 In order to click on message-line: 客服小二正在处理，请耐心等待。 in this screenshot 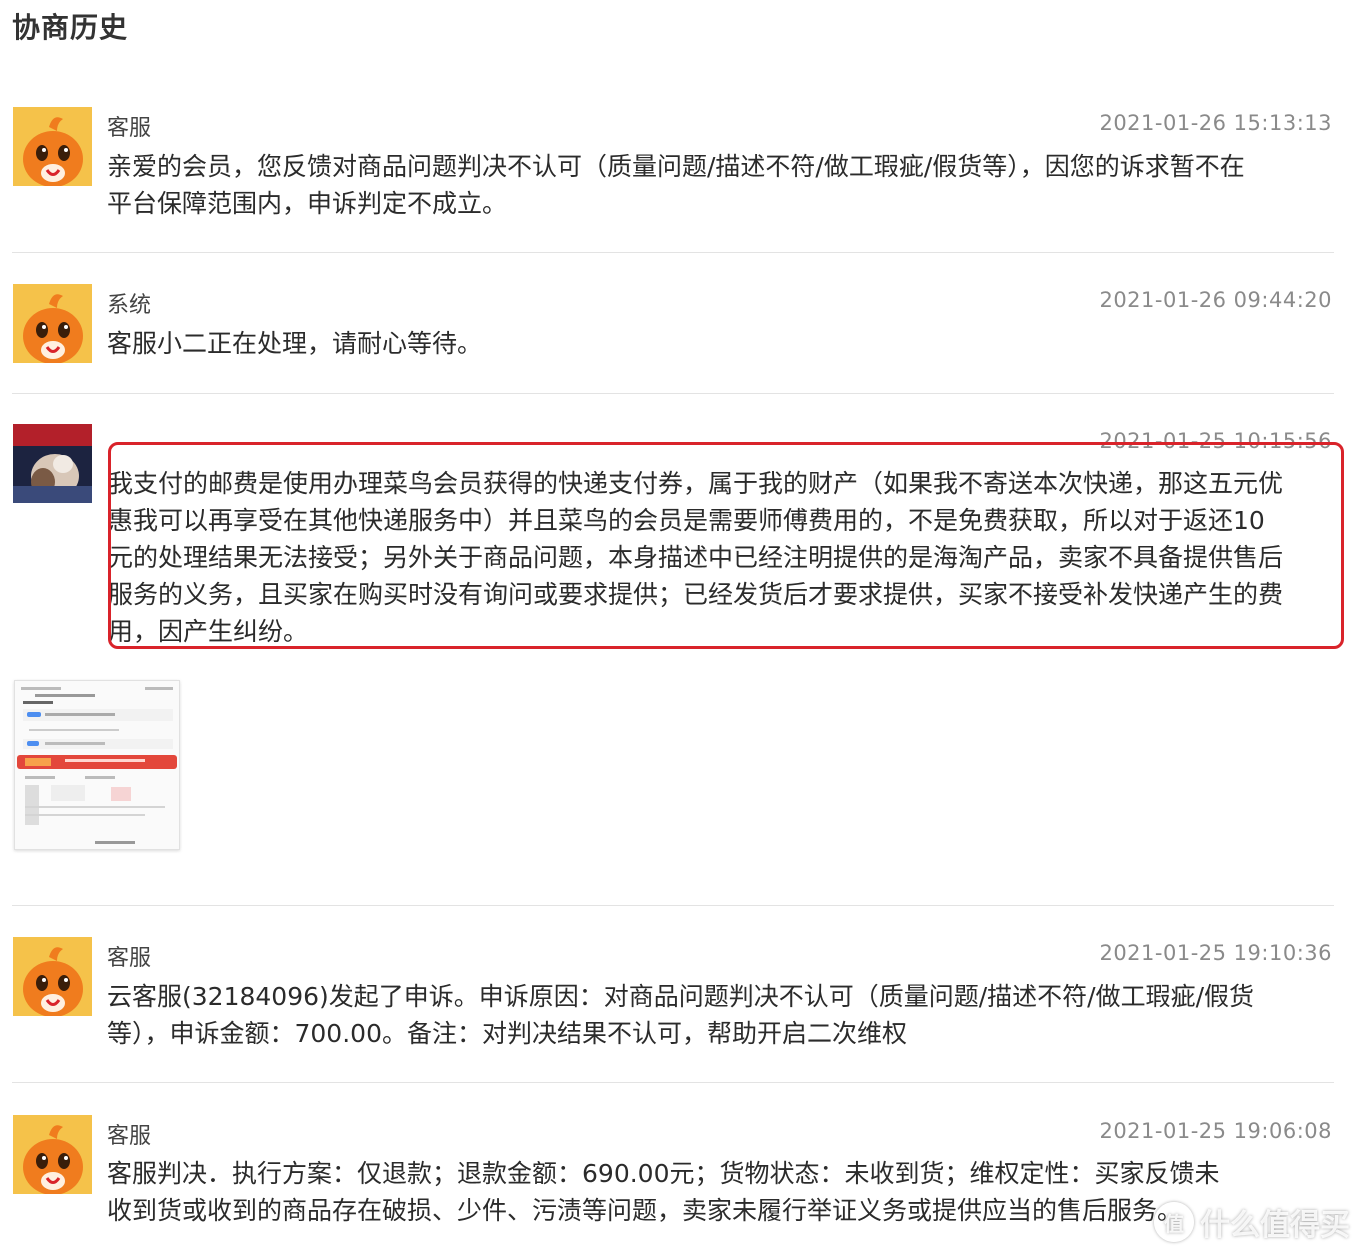, I will do `click(295, 343)`.